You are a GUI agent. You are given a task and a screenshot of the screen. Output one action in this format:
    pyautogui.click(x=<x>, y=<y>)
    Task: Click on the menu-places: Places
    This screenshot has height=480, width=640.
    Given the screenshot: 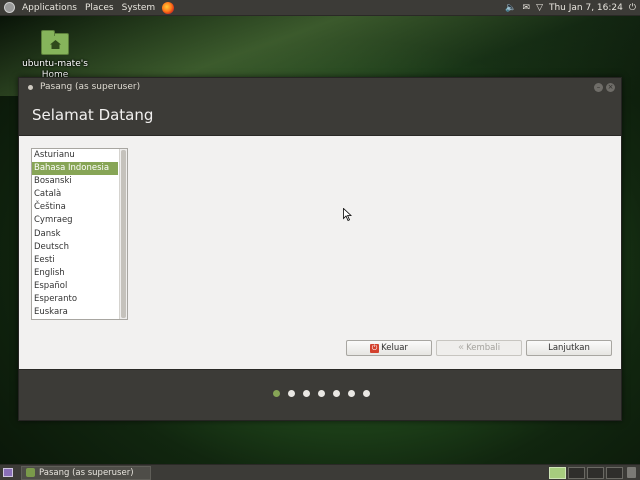 What is the action you would take?
    pyautogui.click(x=99, y=8)
    